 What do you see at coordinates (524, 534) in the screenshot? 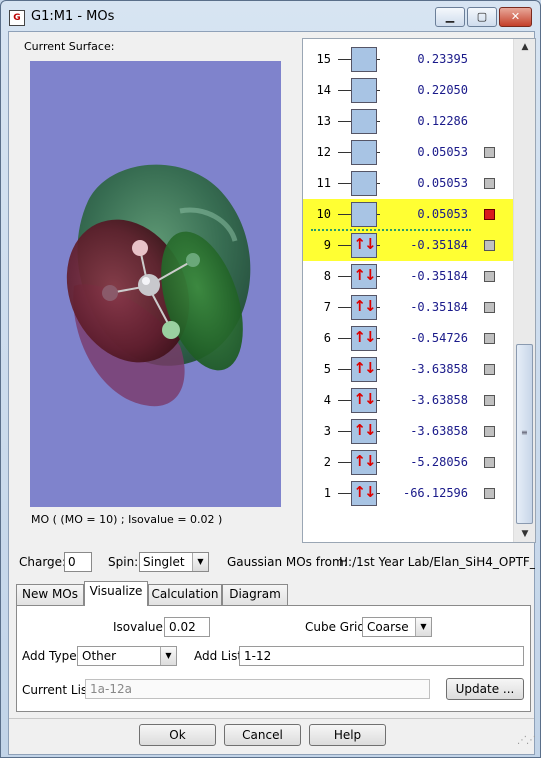
I see `scroll-down-arrow-icon: ▼` at bounding box center [524, 534].